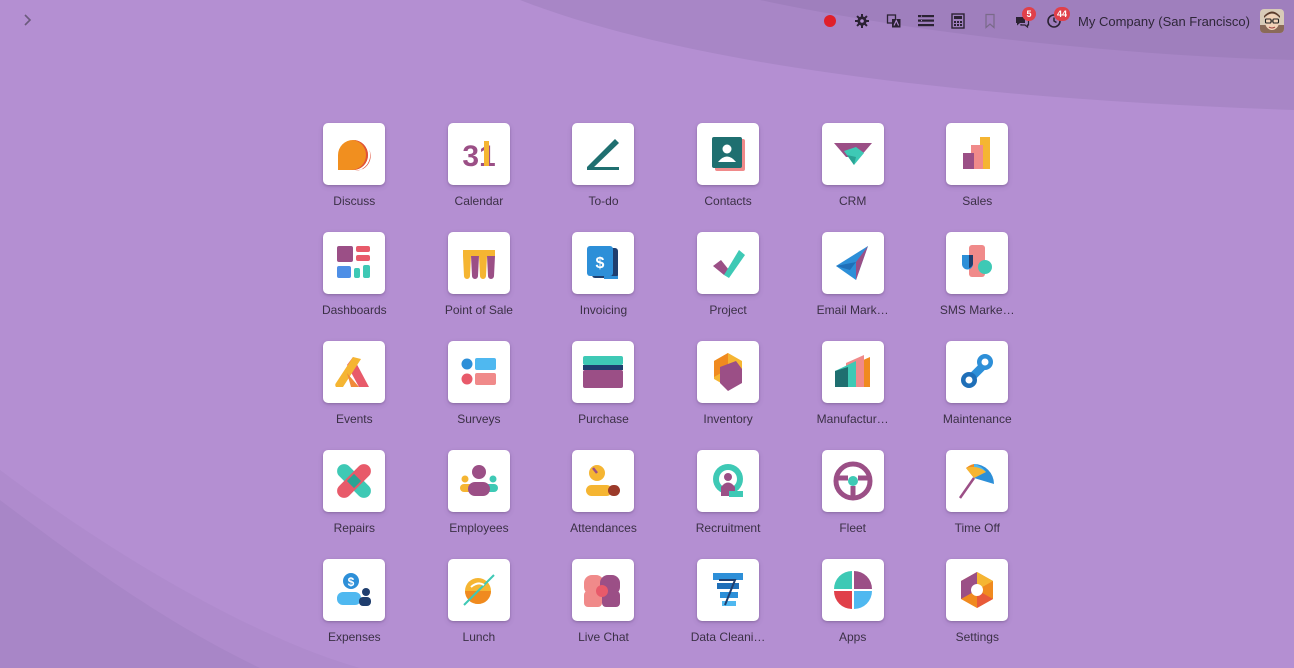 This screenshot has height=668, width=1294. Describe the element at coordinates (728, 372) in the screenshot. I see `inventory-icon` at that location.